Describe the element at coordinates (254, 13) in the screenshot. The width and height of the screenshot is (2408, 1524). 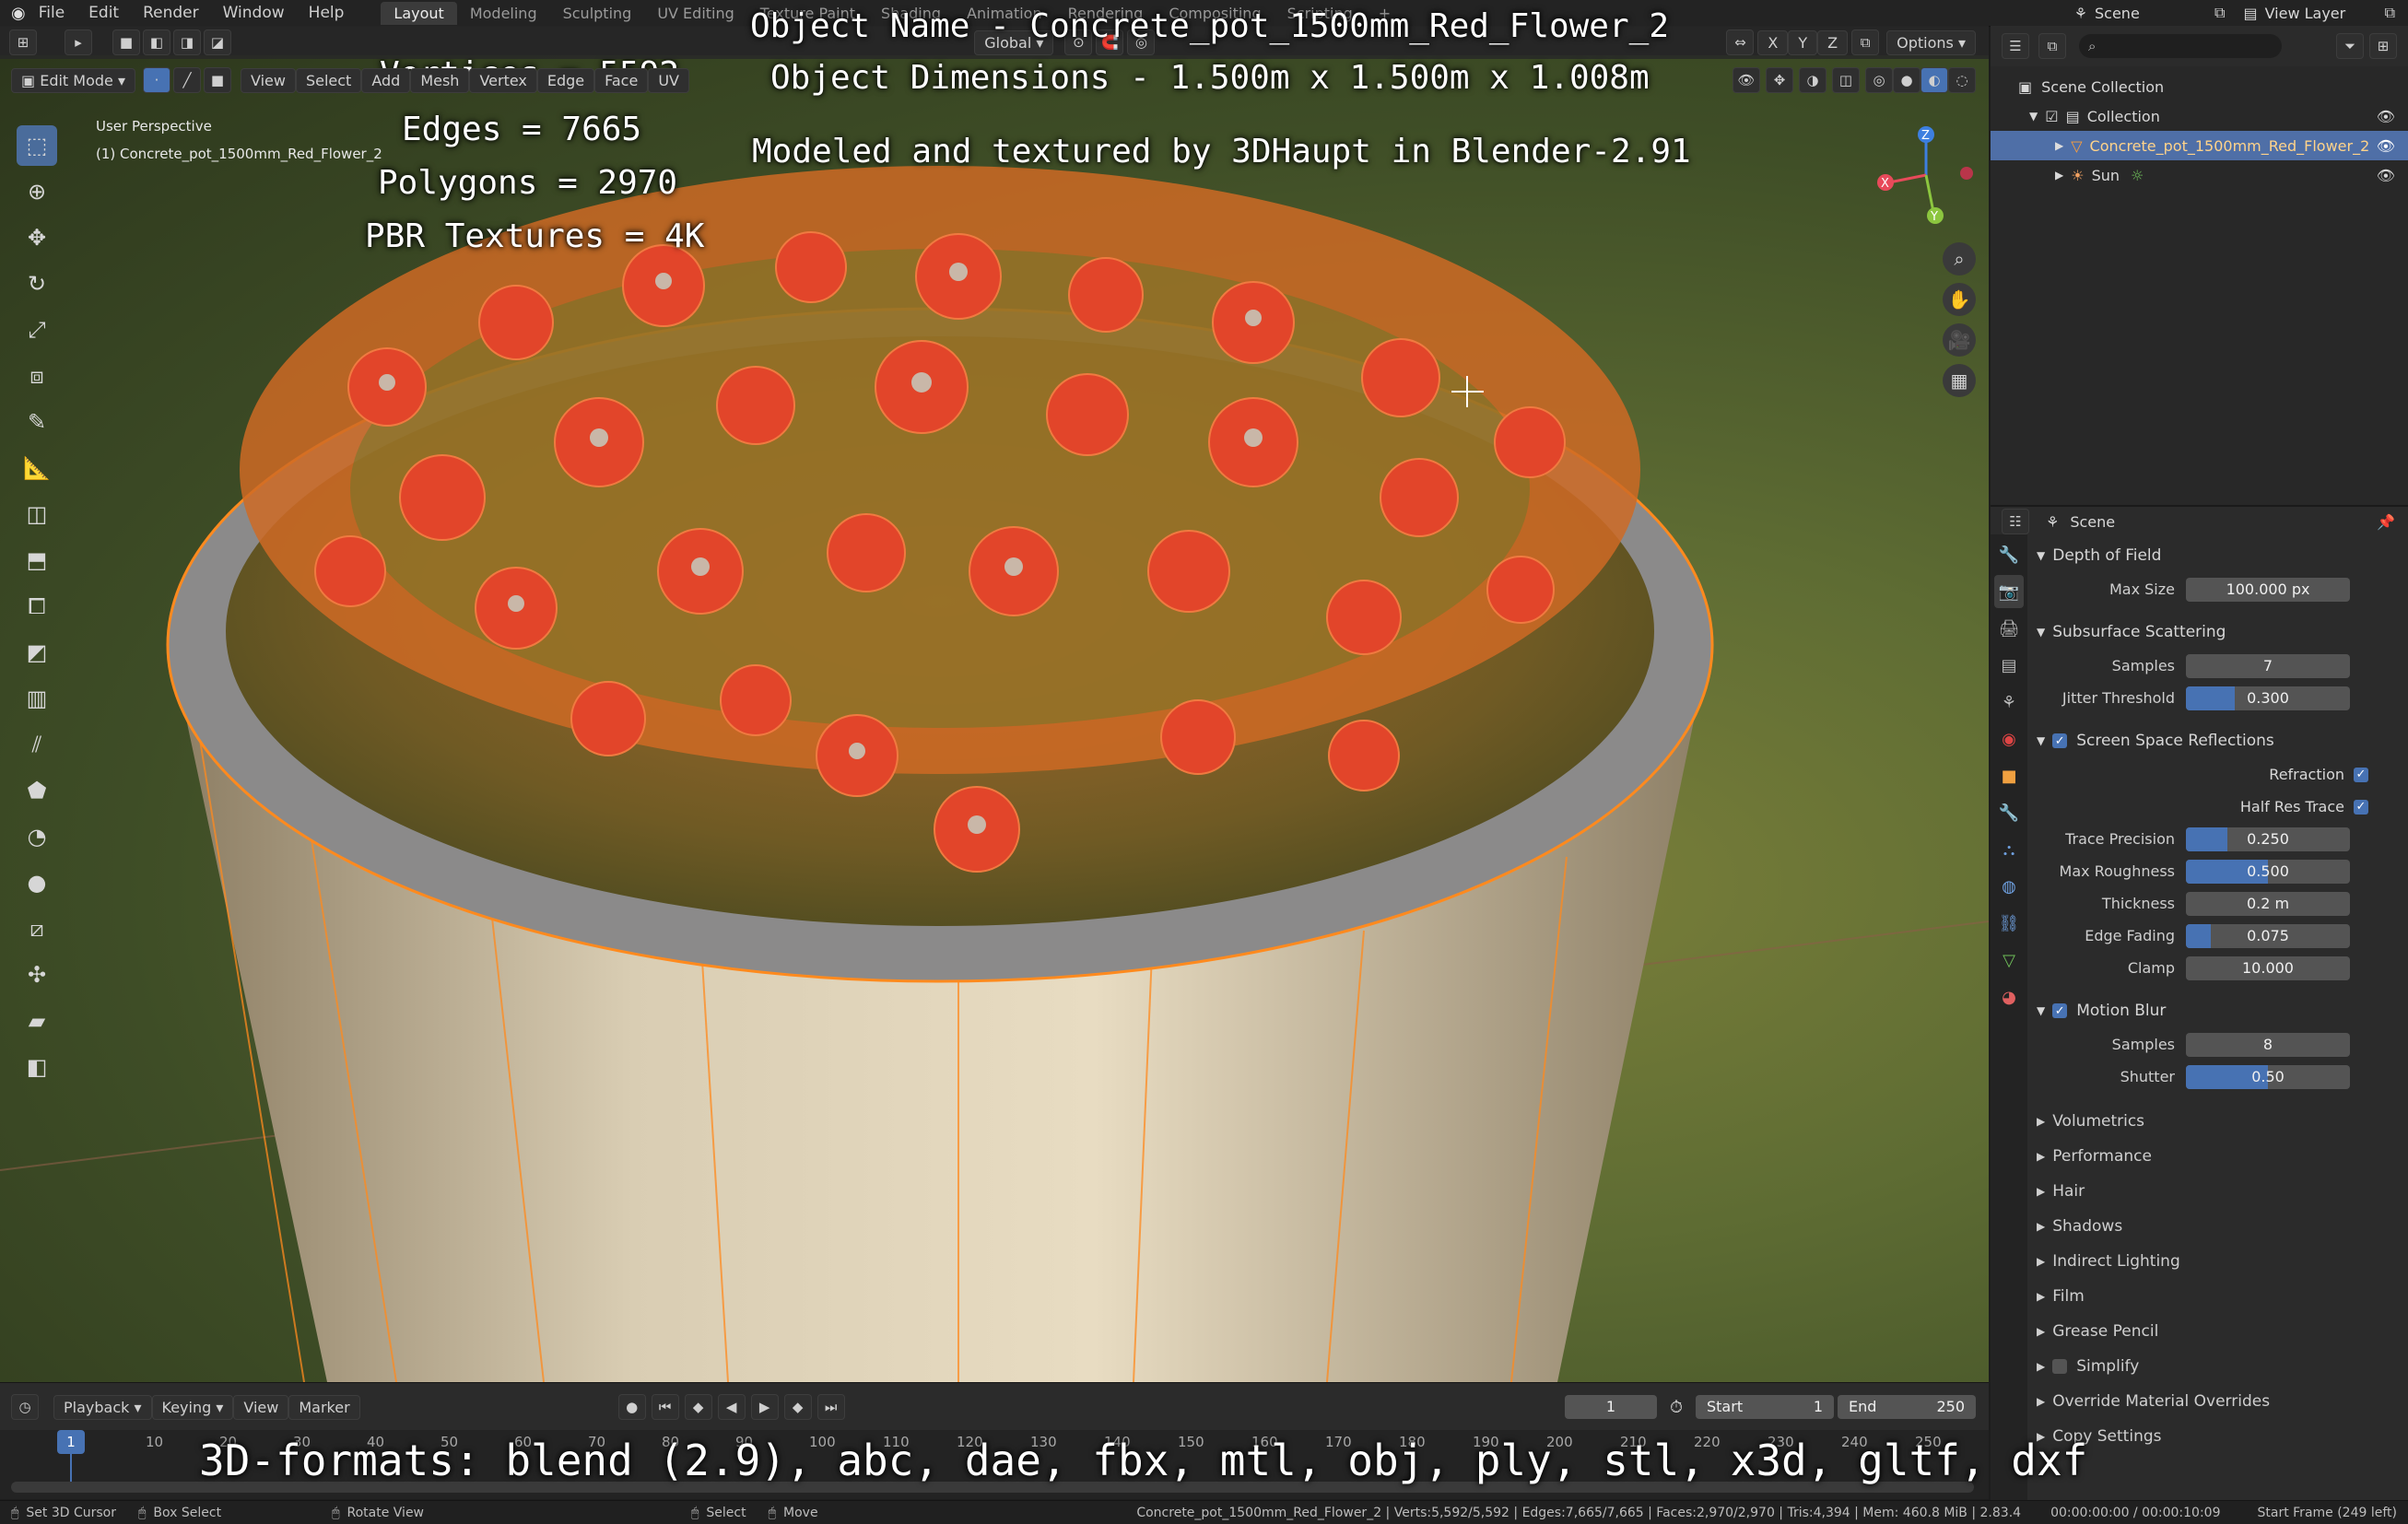
I see `menu-window: Window` at that location.